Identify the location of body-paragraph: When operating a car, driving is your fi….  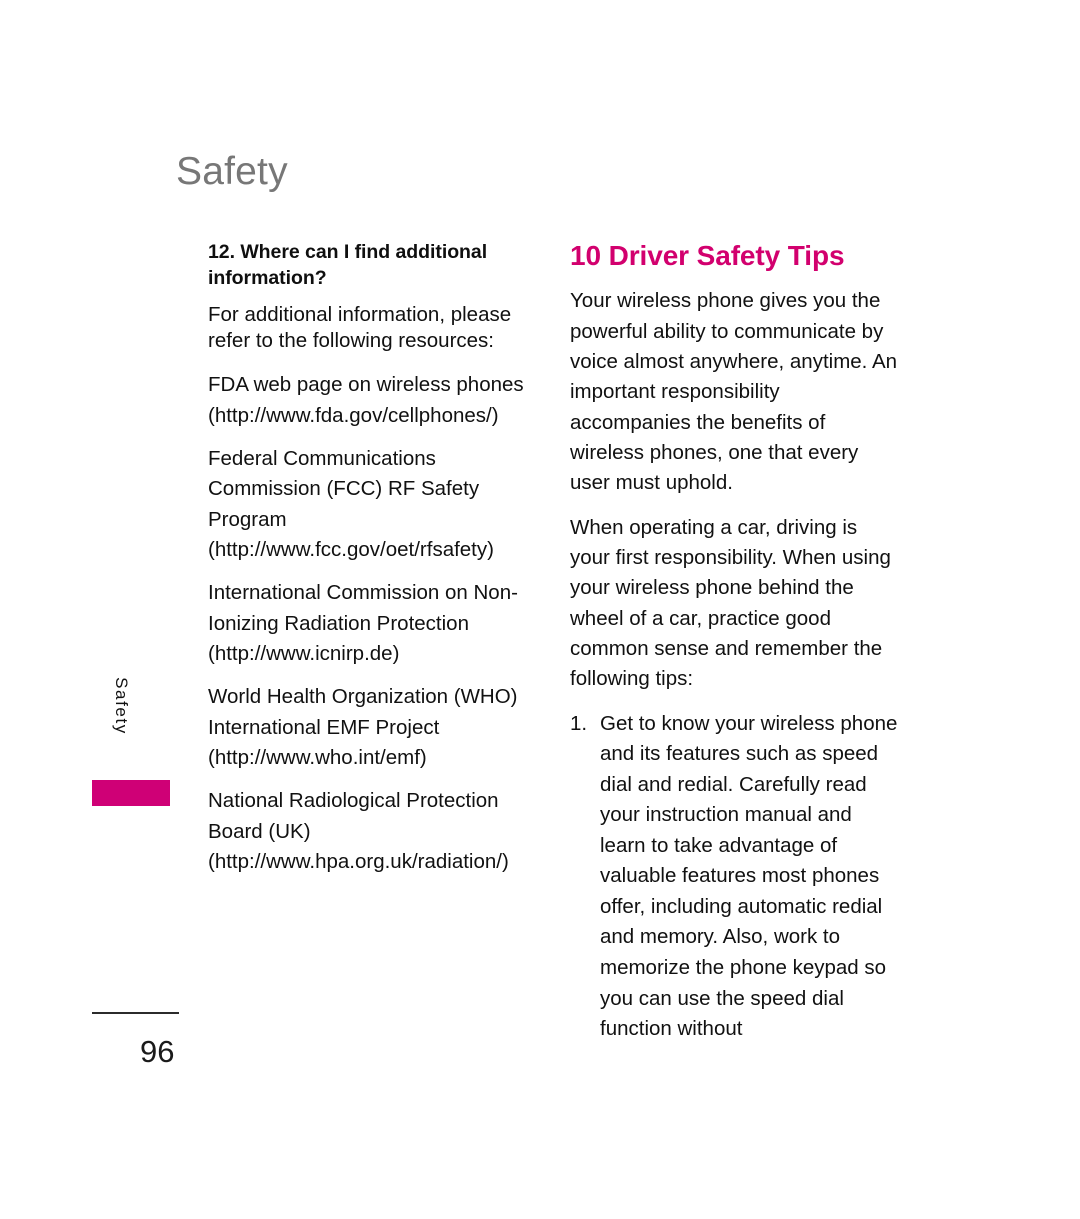
(730, 603).